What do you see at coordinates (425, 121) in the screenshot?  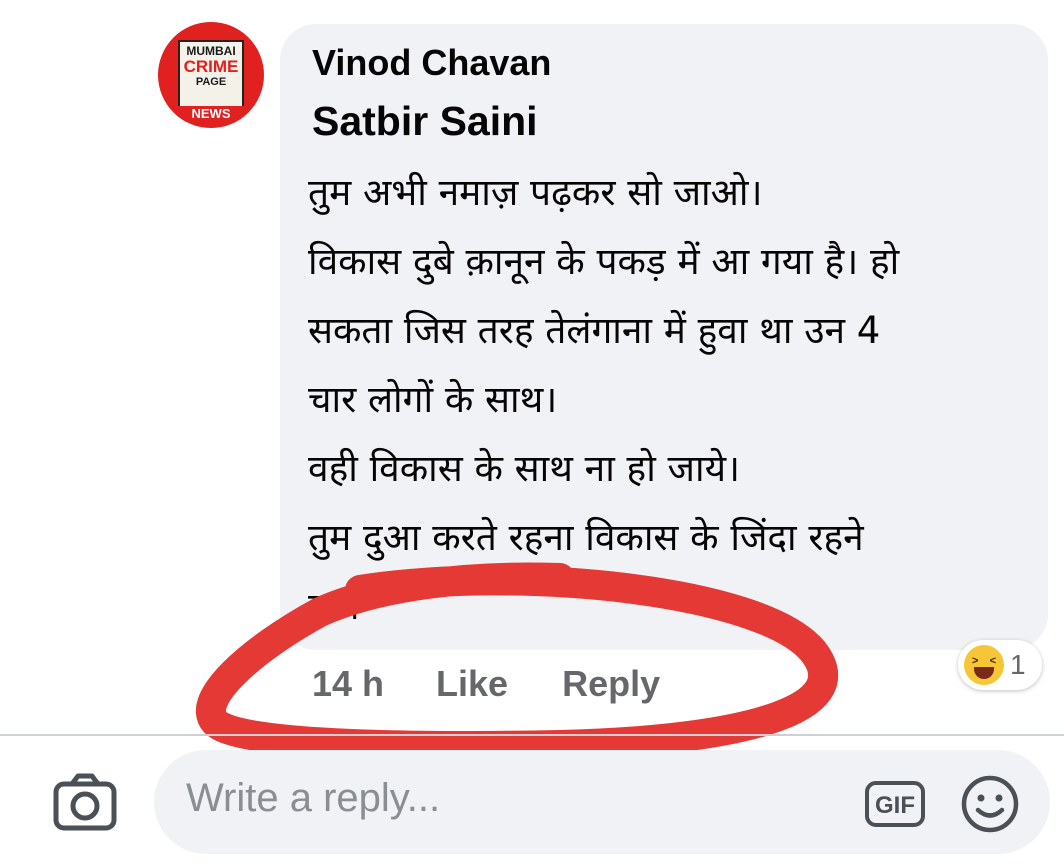 I see `mention-tag: Satbir Saini` at bounding box center [425, 121].